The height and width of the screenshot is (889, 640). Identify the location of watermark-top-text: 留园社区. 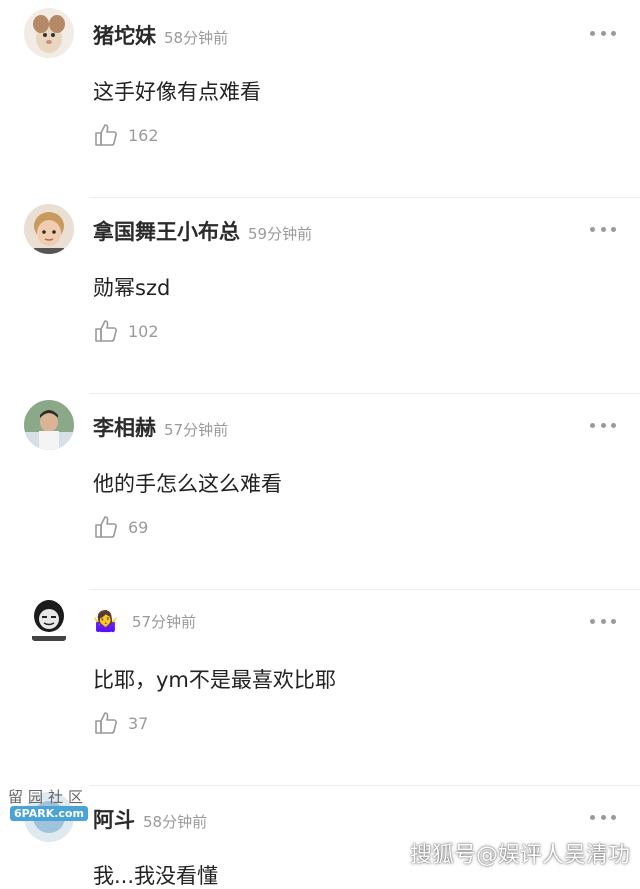
(48, 797).